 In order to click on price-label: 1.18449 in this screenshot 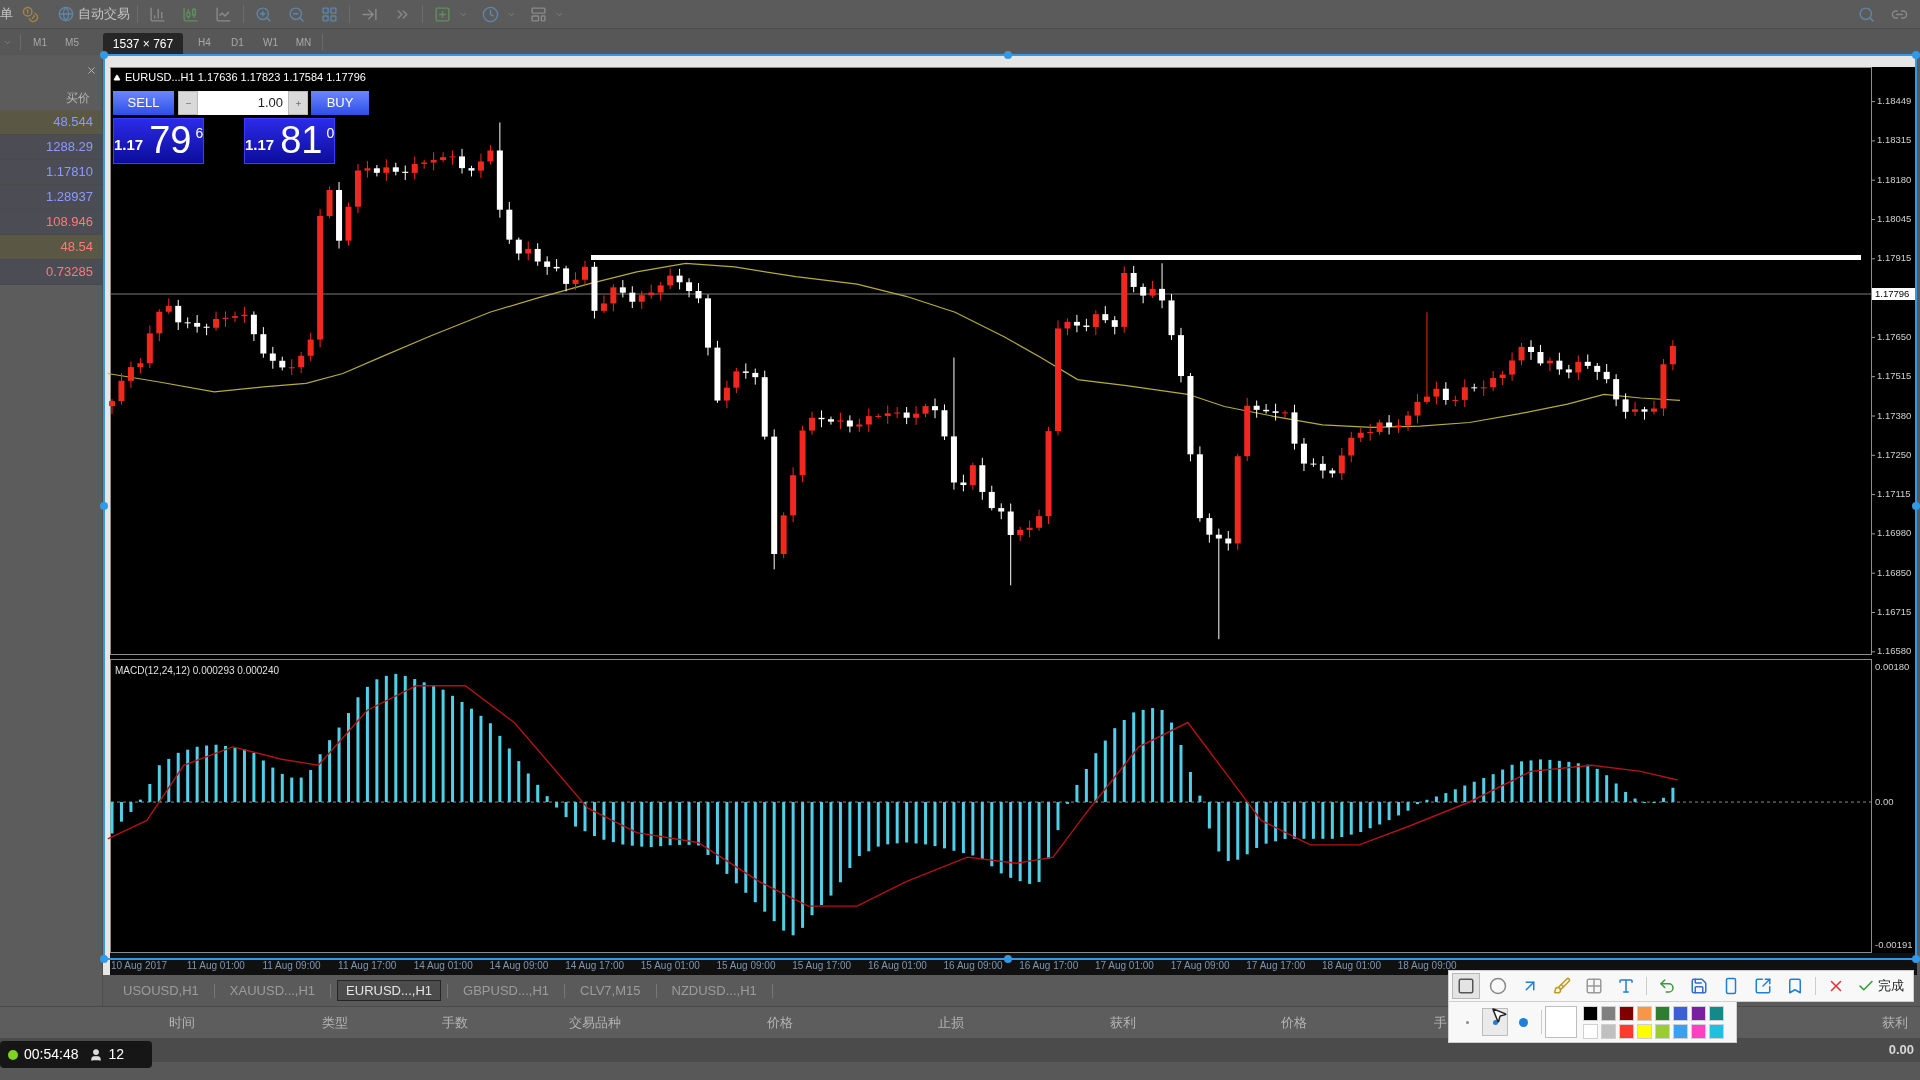, I will do `click(1894, 101)`.